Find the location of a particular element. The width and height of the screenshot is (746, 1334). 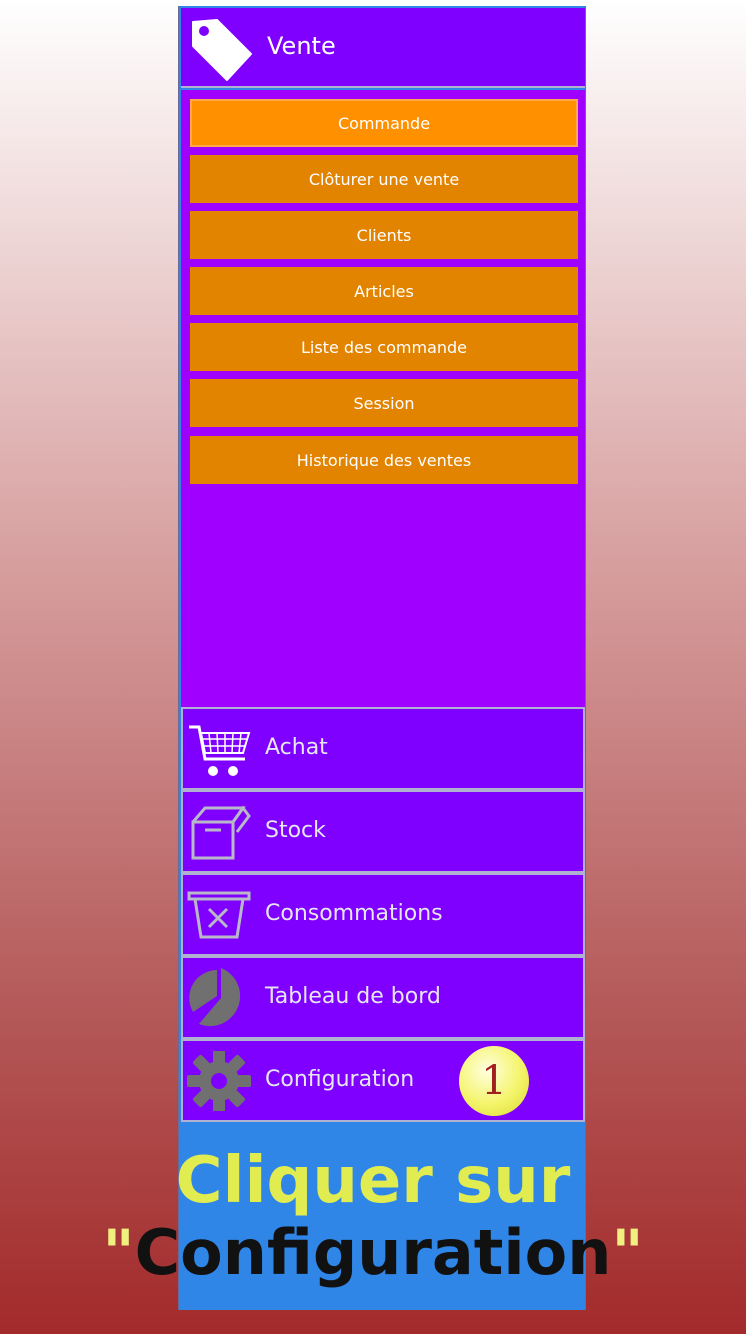

tag-icon is located at coordinates (222, 50).